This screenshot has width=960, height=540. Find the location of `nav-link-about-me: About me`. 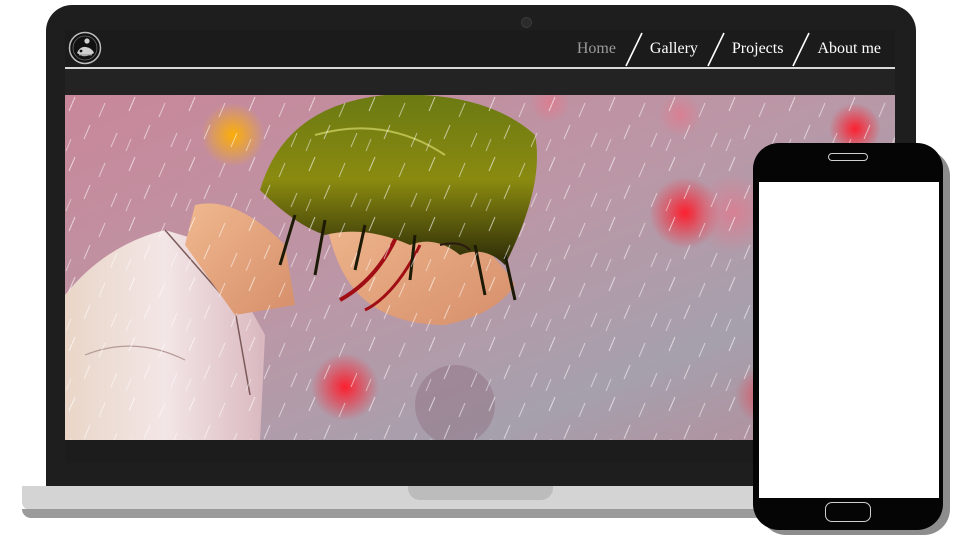

nav-link-about-me: About me is located at coordinates (849, 49).